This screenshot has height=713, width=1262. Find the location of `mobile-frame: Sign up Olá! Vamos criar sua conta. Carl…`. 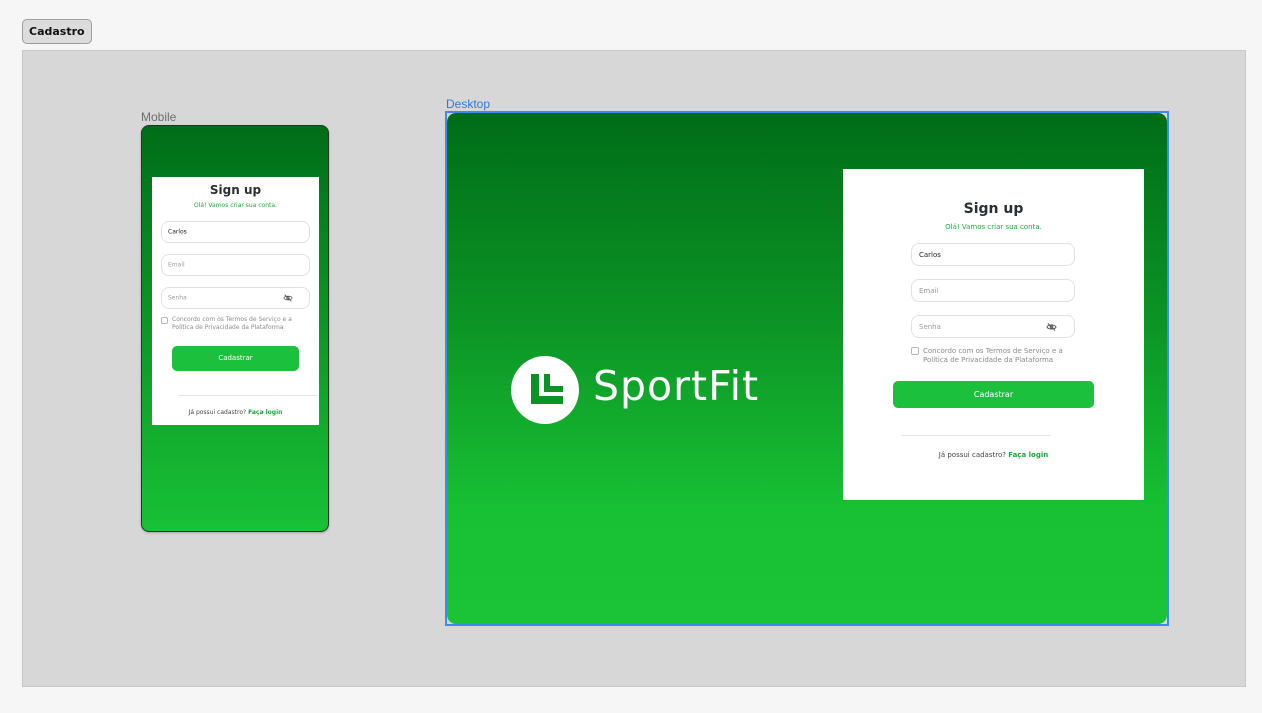

mobile-frame: Sign up Olá! Vamos criar sua conta. Carl… is located at coordinates (235, 328).